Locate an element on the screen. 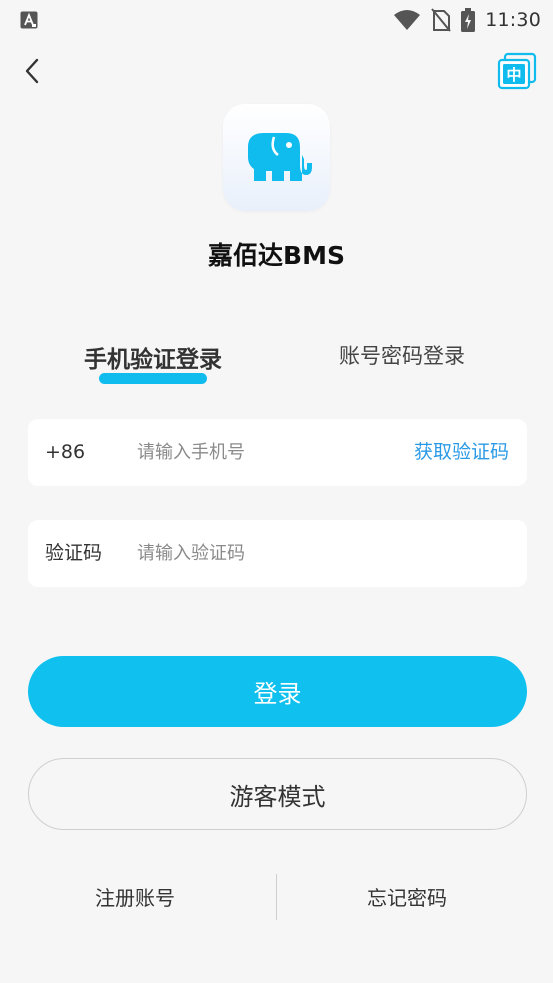 The image size is (553, 983). phone-input is located at coordinates (267, 452).